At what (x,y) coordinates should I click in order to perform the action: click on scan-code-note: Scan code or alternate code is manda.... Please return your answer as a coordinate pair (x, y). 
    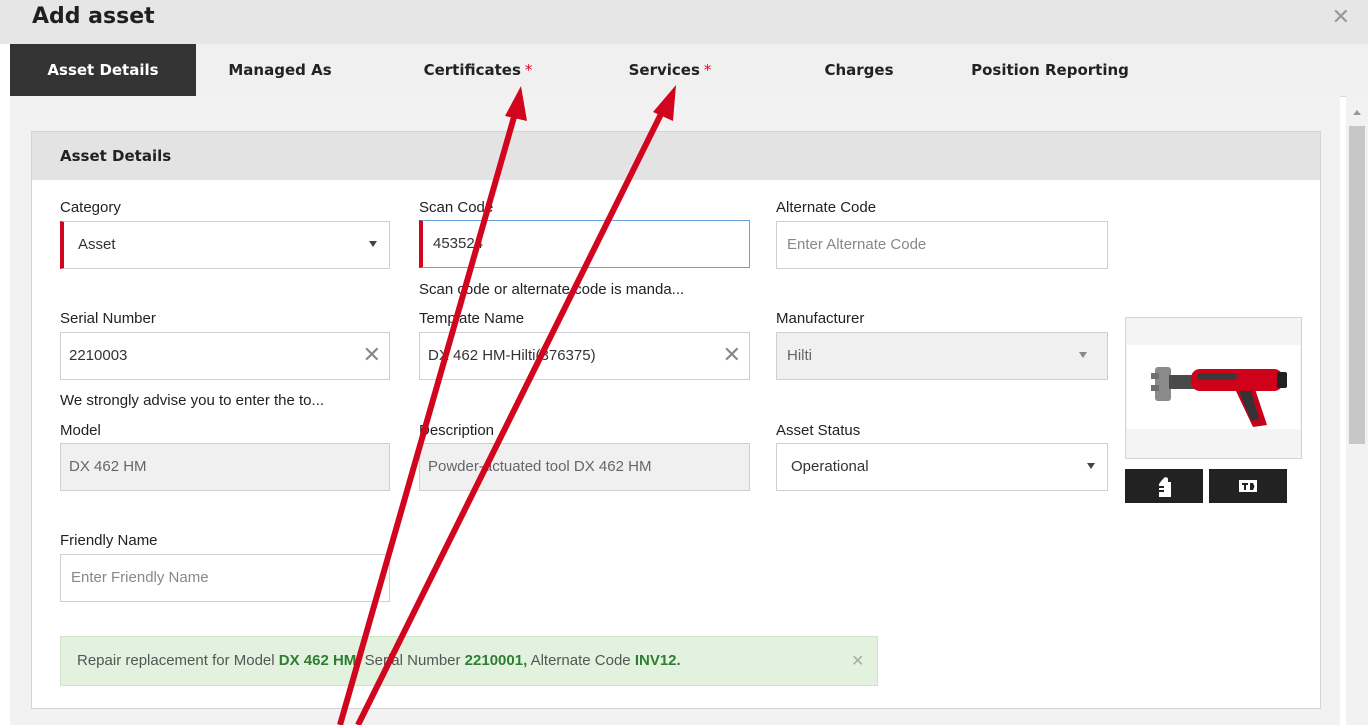
    Looking at the image, I should click on (552, 289).